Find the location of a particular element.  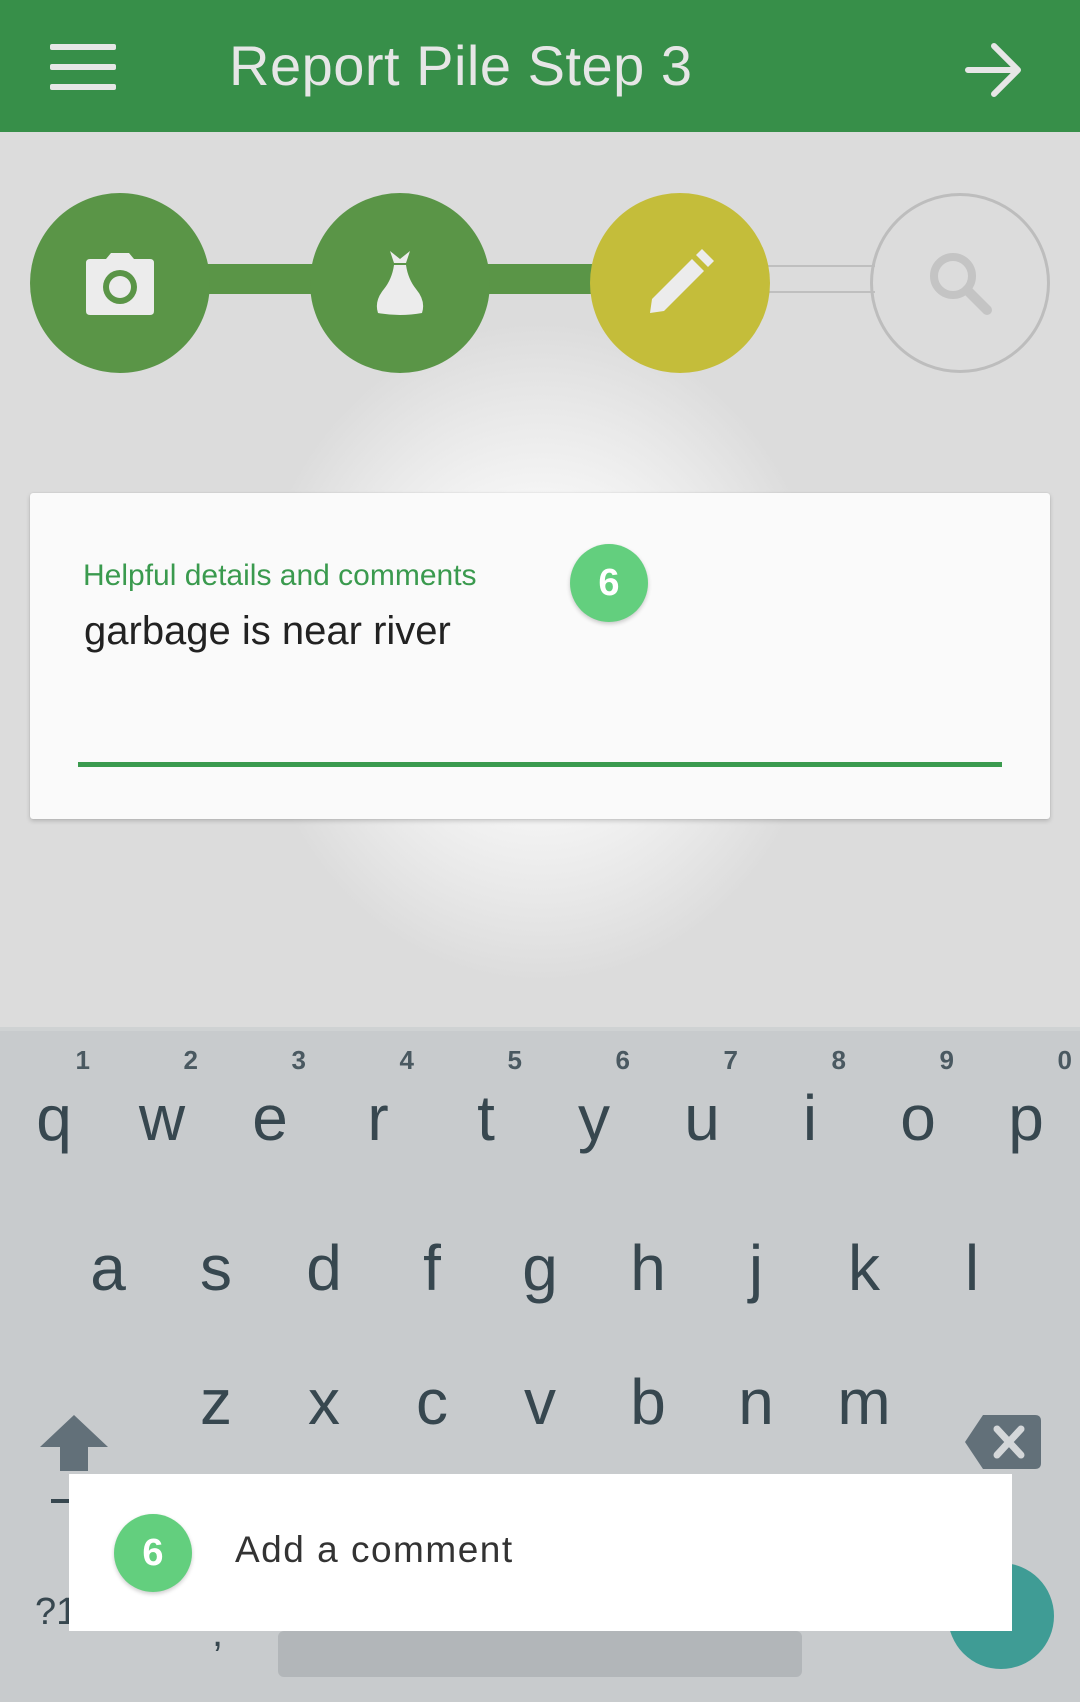

step-comments is located at coordinates (680, 283).